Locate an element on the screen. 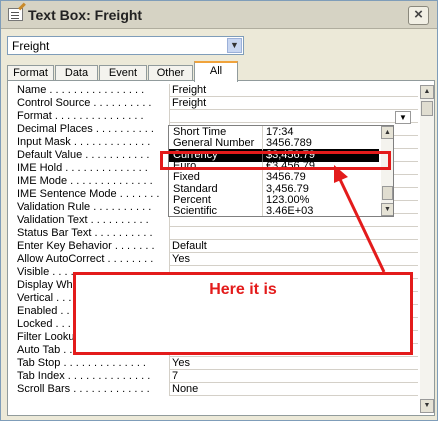 Image resolution: width=438 pixels, height=421 pixels. format-option-sample: 3,456.79 is located at coordinates (320, 189).